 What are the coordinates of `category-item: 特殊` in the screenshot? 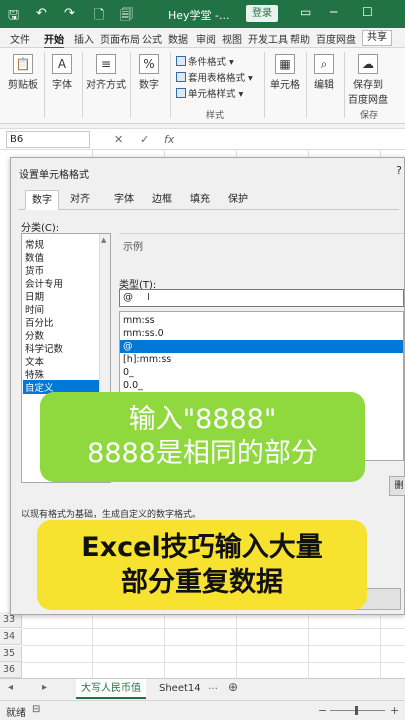 It's located at (34, 374).